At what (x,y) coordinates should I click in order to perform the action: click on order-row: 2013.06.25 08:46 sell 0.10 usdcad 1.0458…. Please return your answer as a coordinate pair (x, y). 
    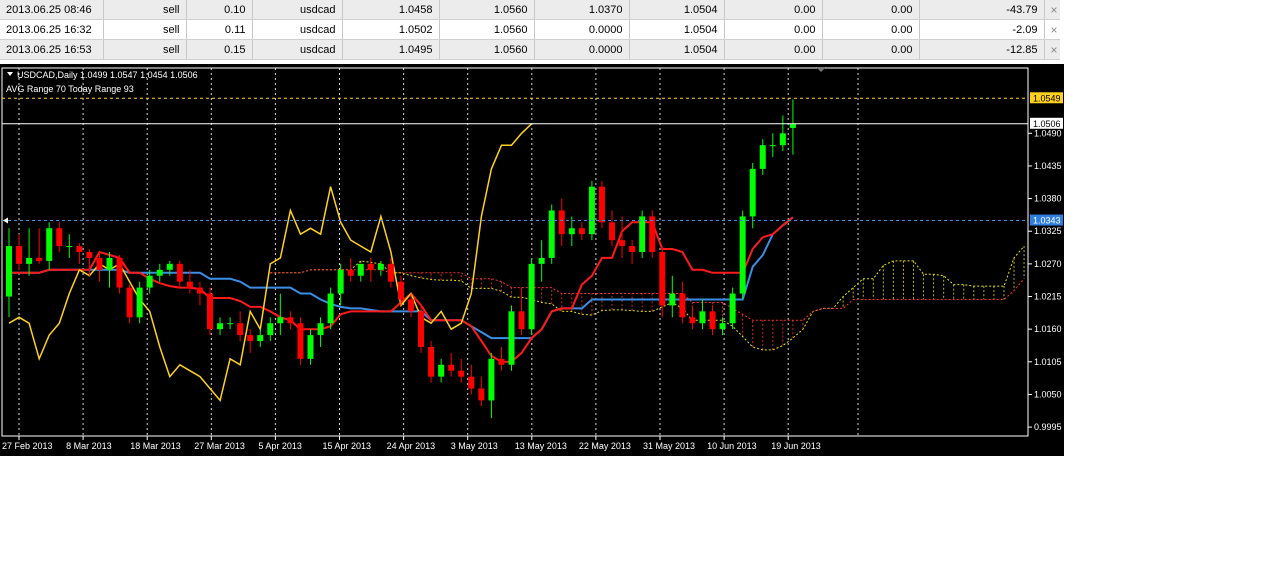
    Looking at the image, I should click on (530, 10).